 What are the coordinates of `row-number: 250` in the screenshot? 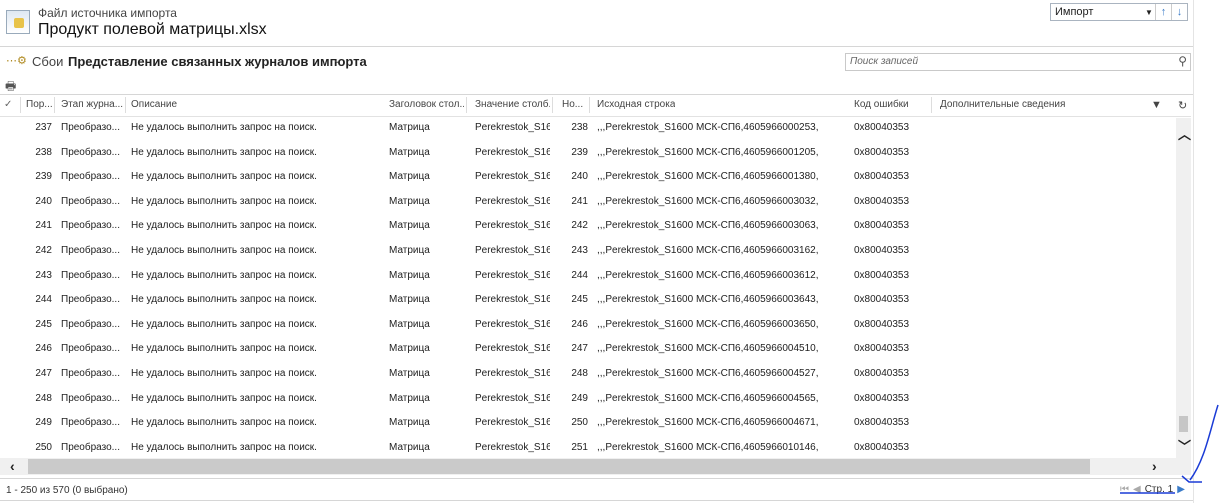 It's located at (43, 447).